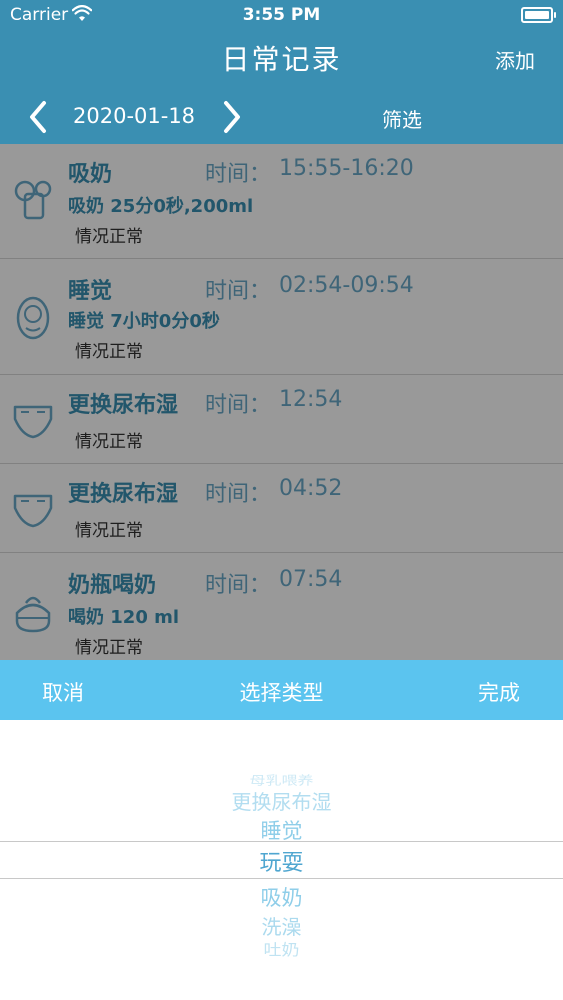 This screenshot has width=563, height=1000. What do you see at coordinates (33, 614) in the screenshot?
I see `baby-bottle-icon` at bounding box center [33, 614].